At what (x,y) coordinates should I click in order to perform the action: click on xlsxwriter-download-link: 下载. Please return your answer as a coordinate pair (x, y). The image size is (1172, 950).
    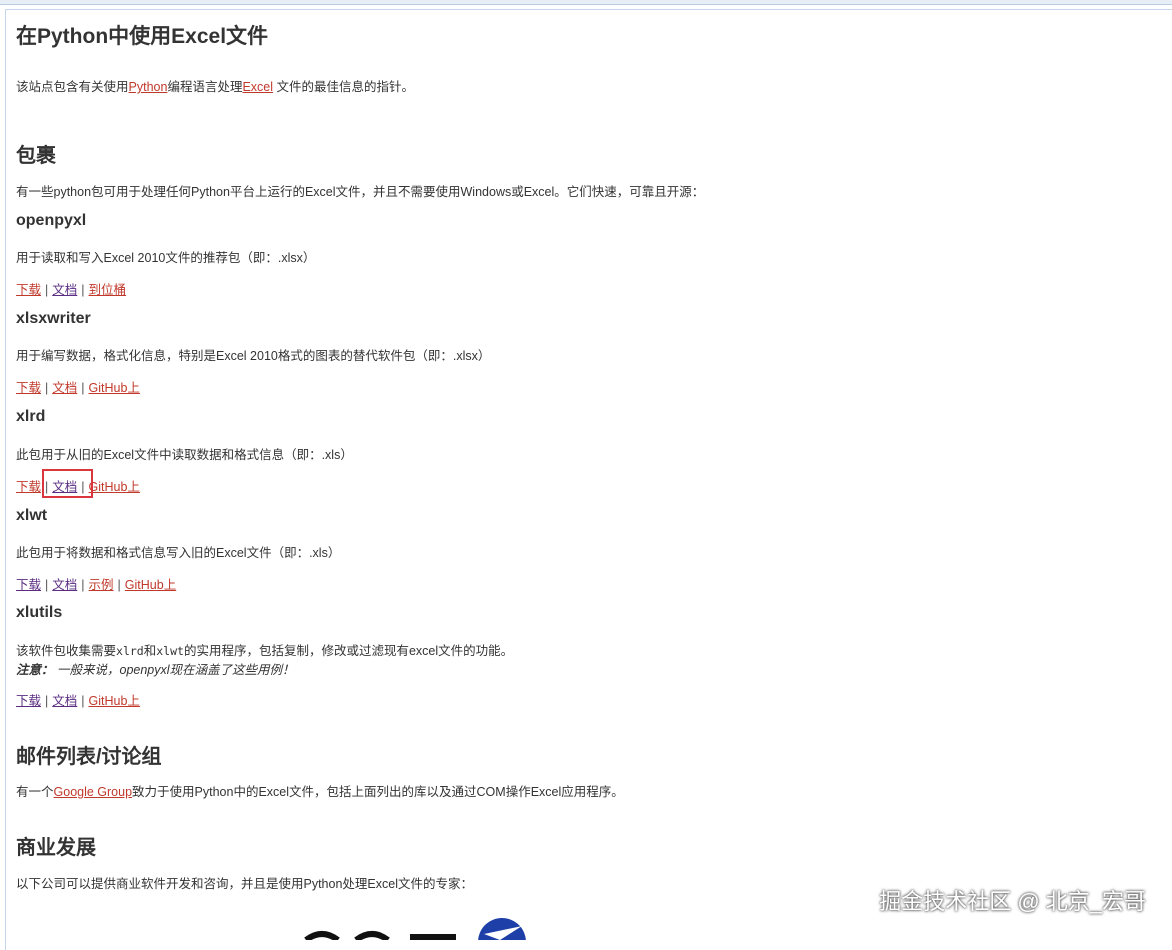
    Looking at the image, I should click on (28, 388).